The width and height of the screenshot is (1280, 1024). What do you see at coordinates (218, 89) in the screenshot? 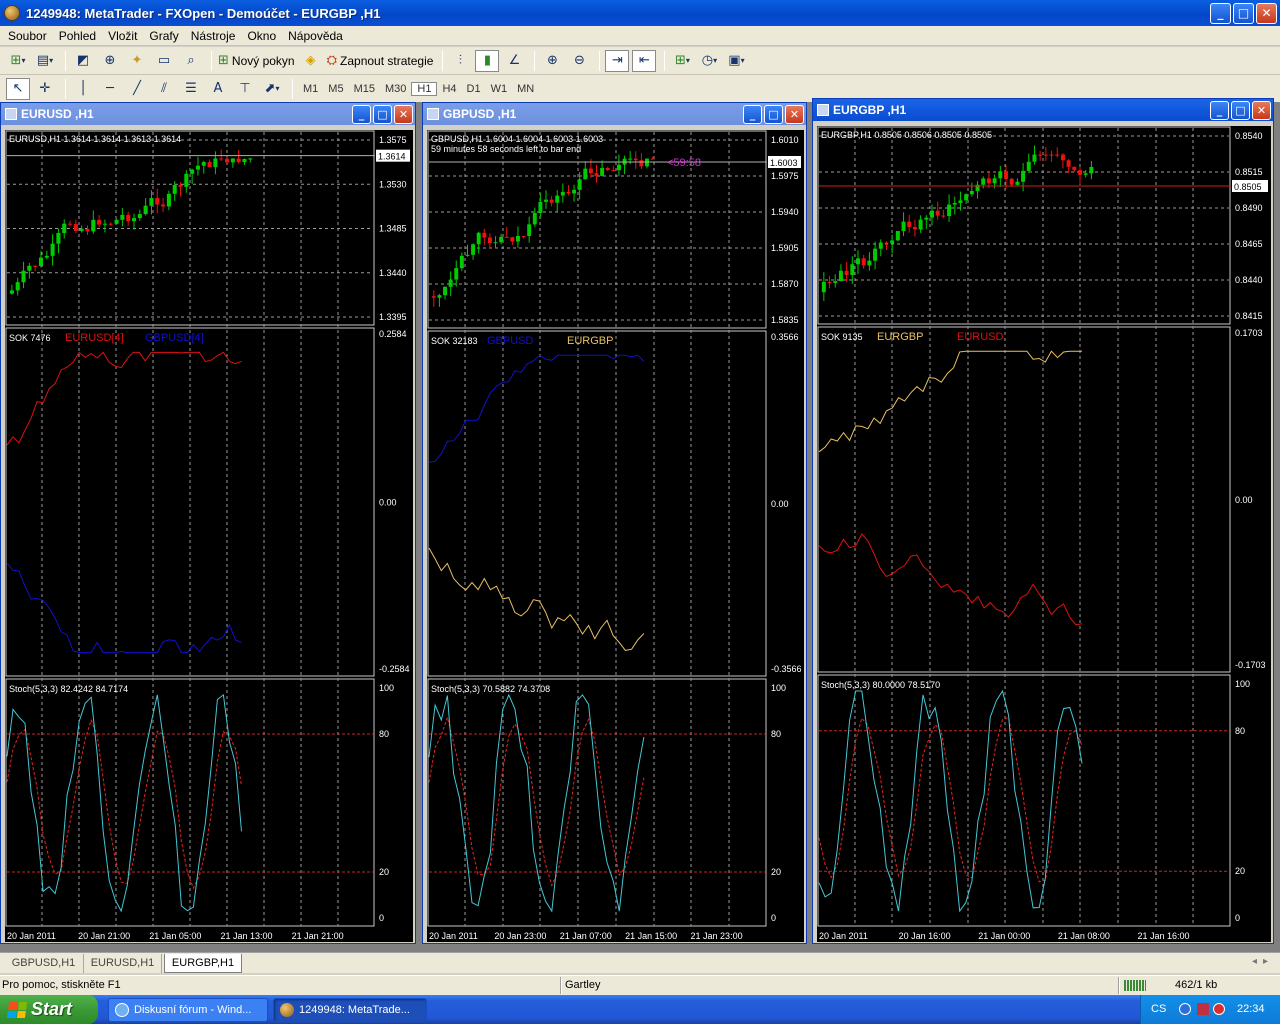
I see `text-icon: A` at bounding box center [218, 89].